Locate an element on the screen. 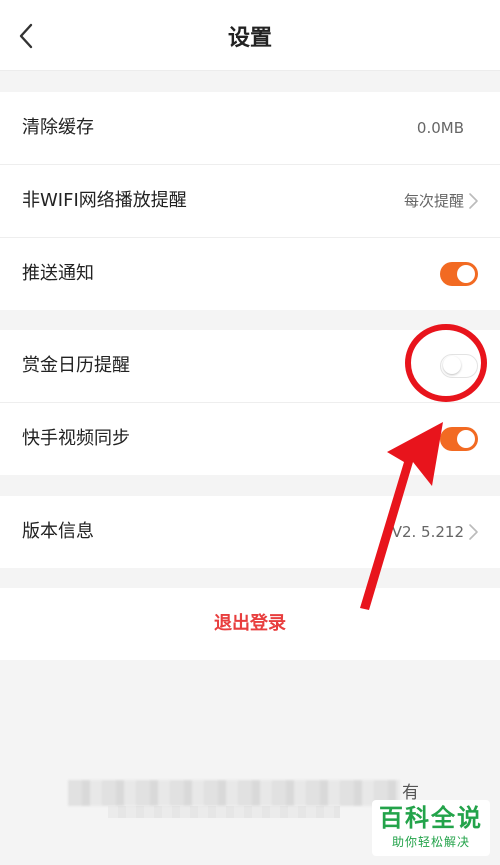 The image size is (500, 865). clear-cache-label: 清除缓存 is located at coordinates (58, 127).